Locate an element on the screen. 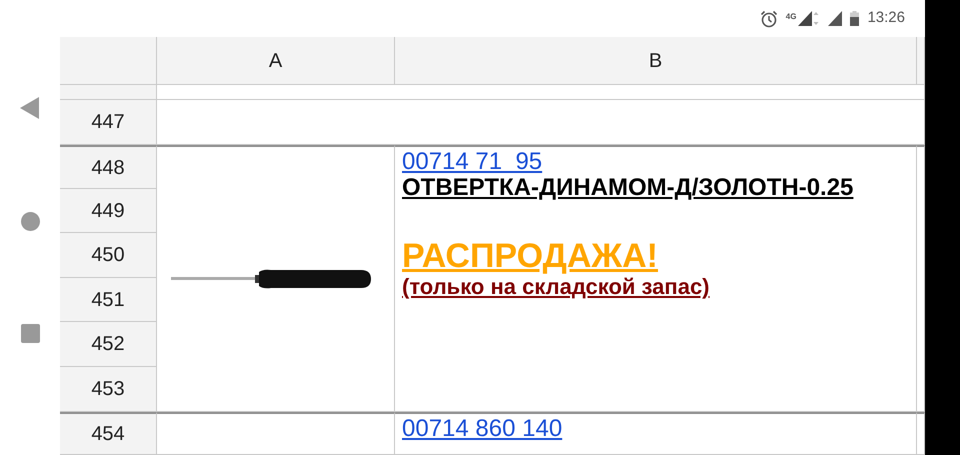 The width and height of the screenshot is (960, 455). clock-time: 13:26 is located at coordinates (886, 18).